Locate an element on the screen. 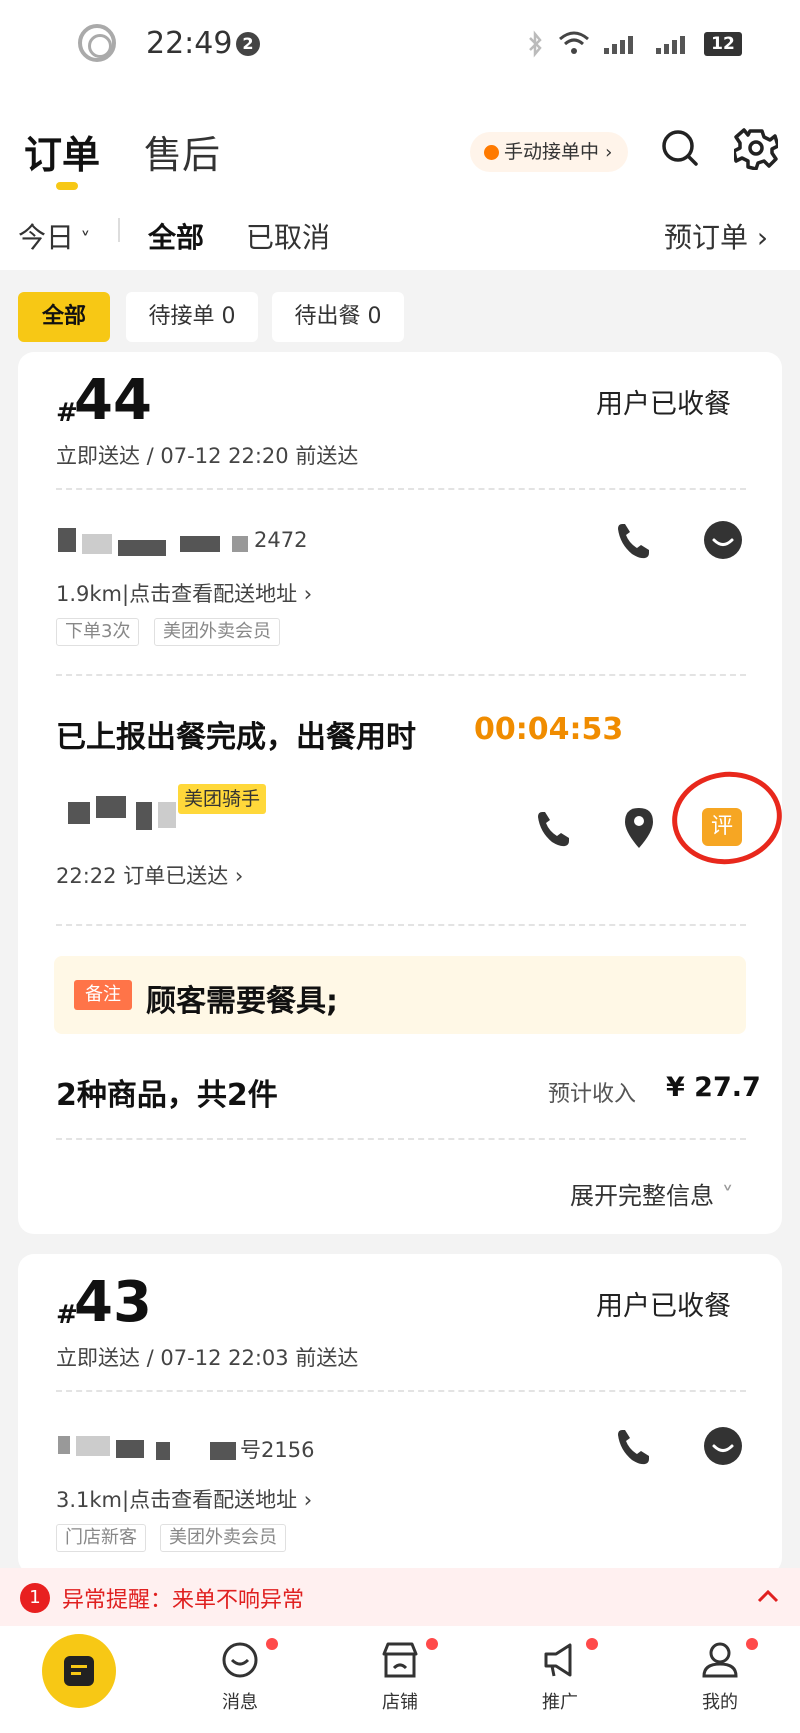 The height and width of the screenshot is (1733, 800). income-label: 预计收入 is located at coordinates (592, 1094).